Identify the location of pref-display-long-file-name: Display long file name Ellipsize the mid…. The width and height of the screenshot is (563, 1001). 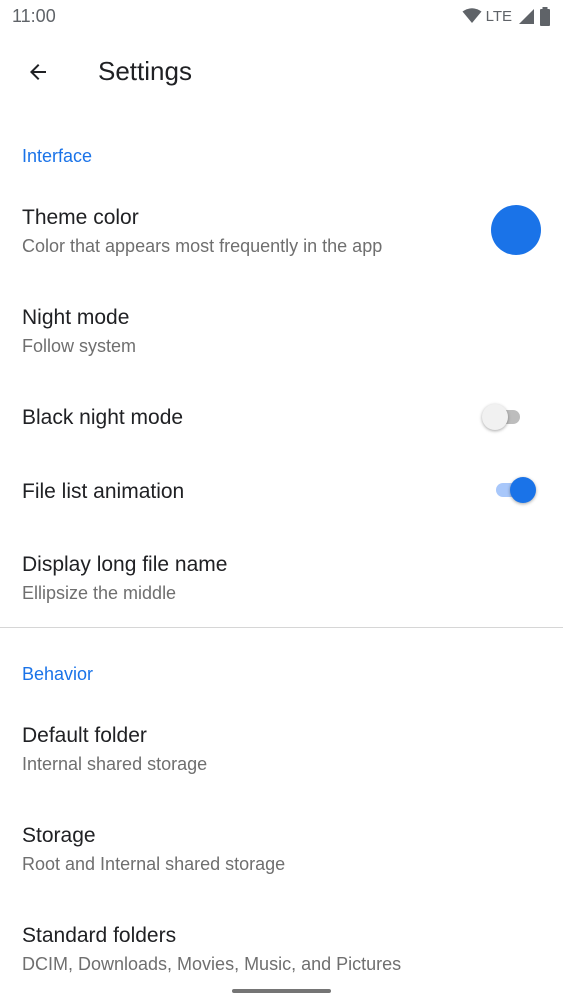
(281, 580).